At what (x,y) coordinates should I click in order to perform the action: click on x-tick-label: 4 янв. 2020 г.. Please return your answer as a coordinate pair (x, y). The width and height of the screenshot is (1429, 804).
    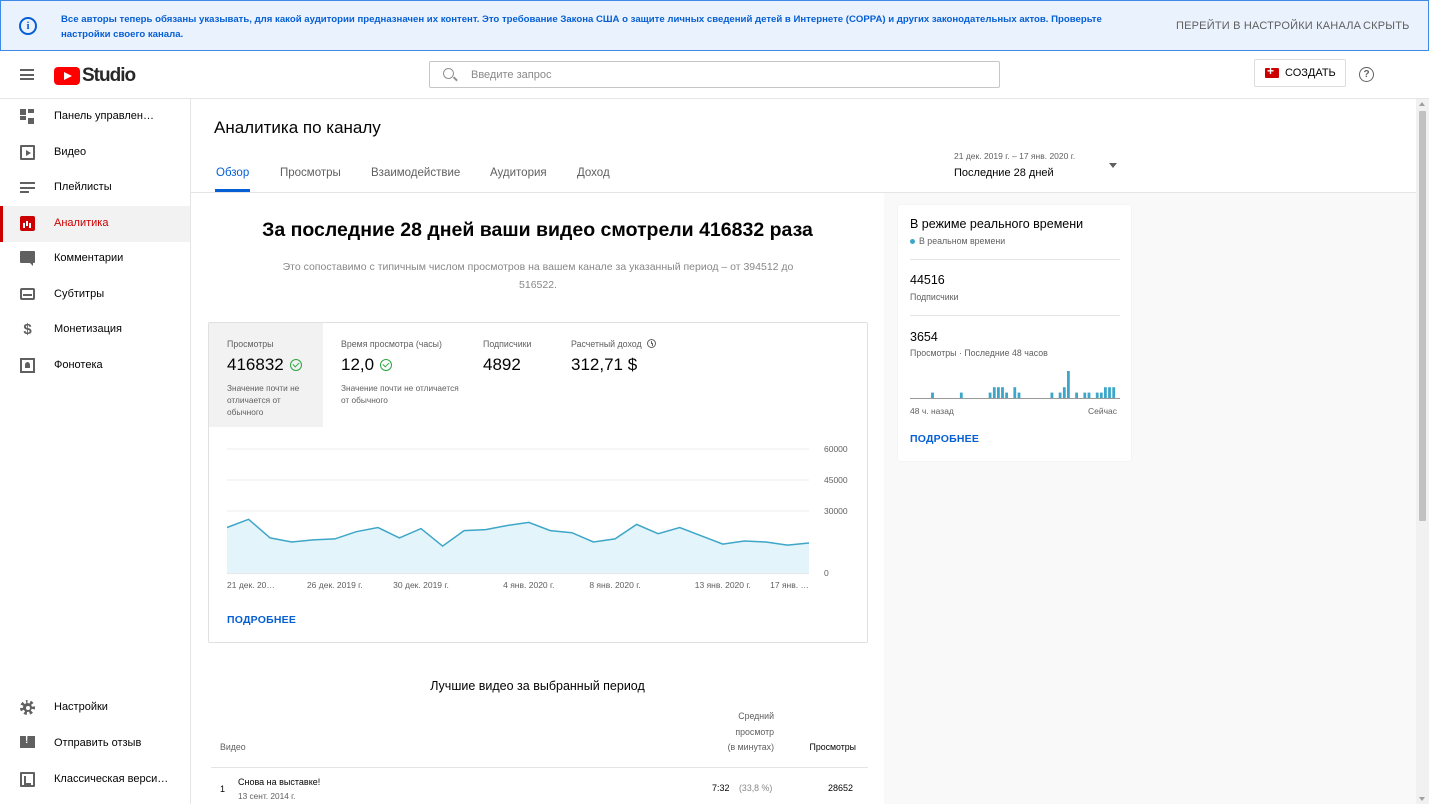
    Looking at the image, I should click on (528, 585).